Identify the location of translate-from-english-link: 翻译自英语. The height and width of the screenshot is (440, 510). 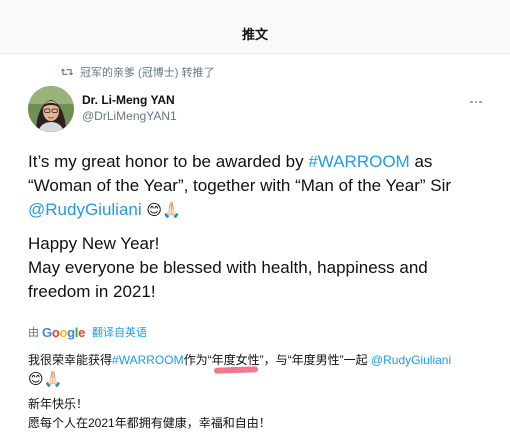
(119, 332).